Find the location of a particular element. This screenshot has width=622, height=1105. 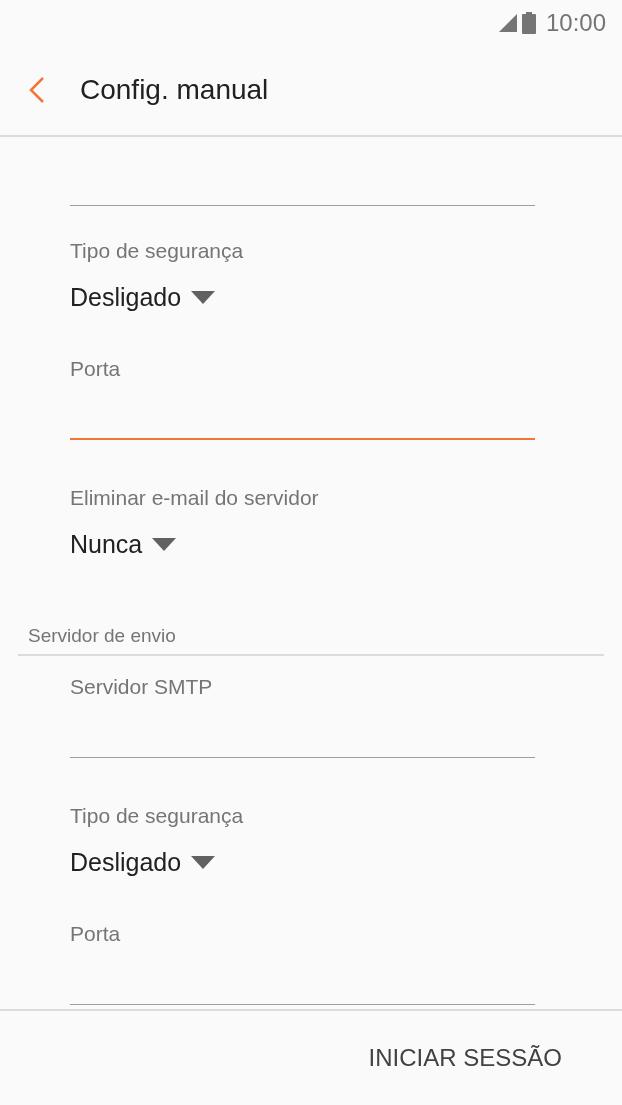

field-label: Eliminar e-mail do servidor is located at coordinates (194, 498).